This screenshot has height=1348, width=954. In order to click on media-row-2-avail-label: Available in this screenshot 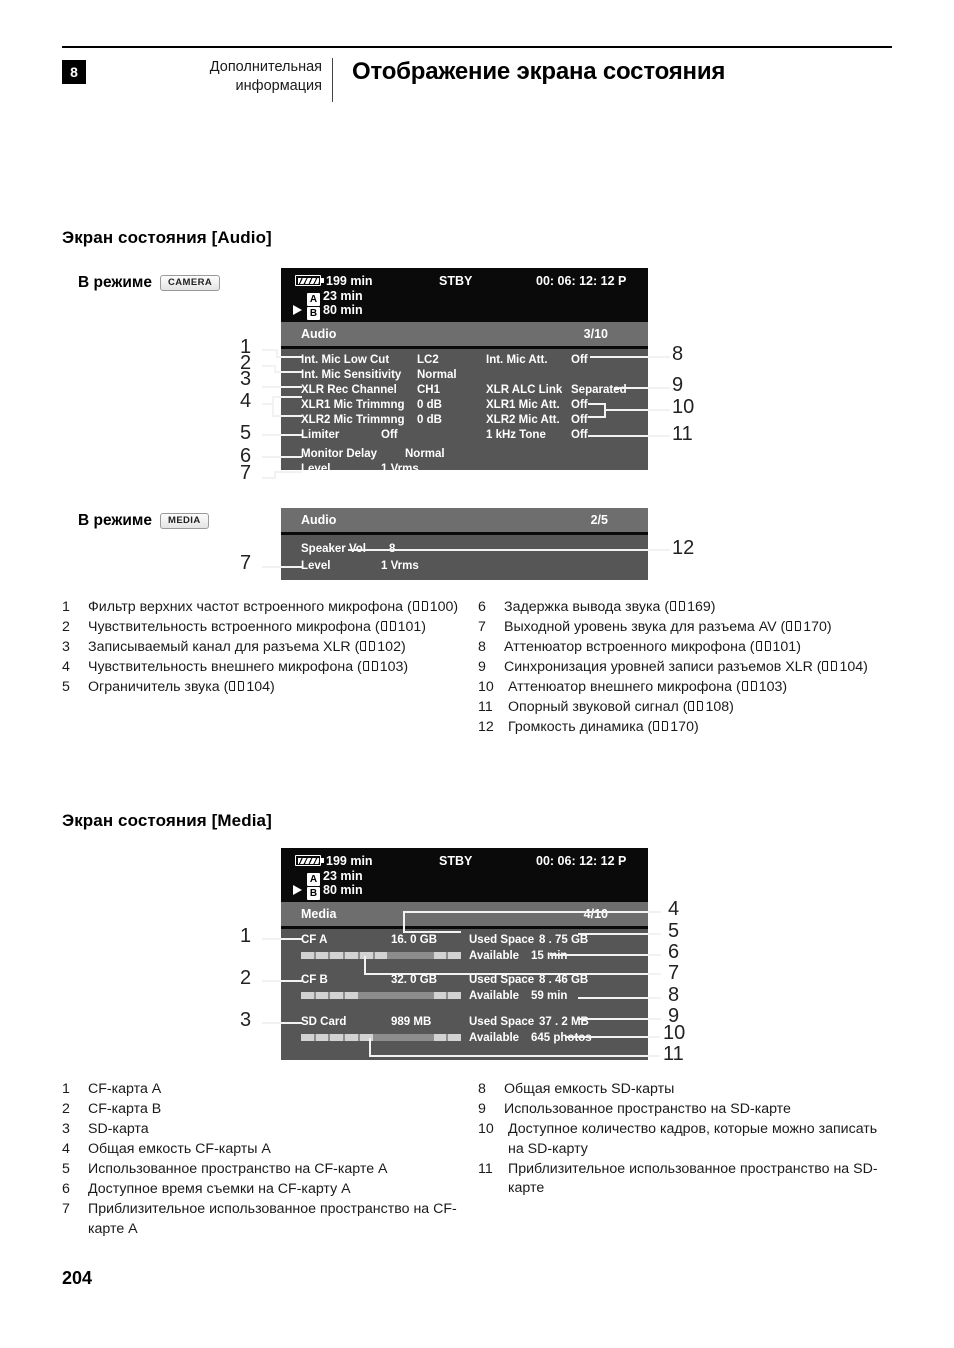, I will do `click(494, 1038)`.